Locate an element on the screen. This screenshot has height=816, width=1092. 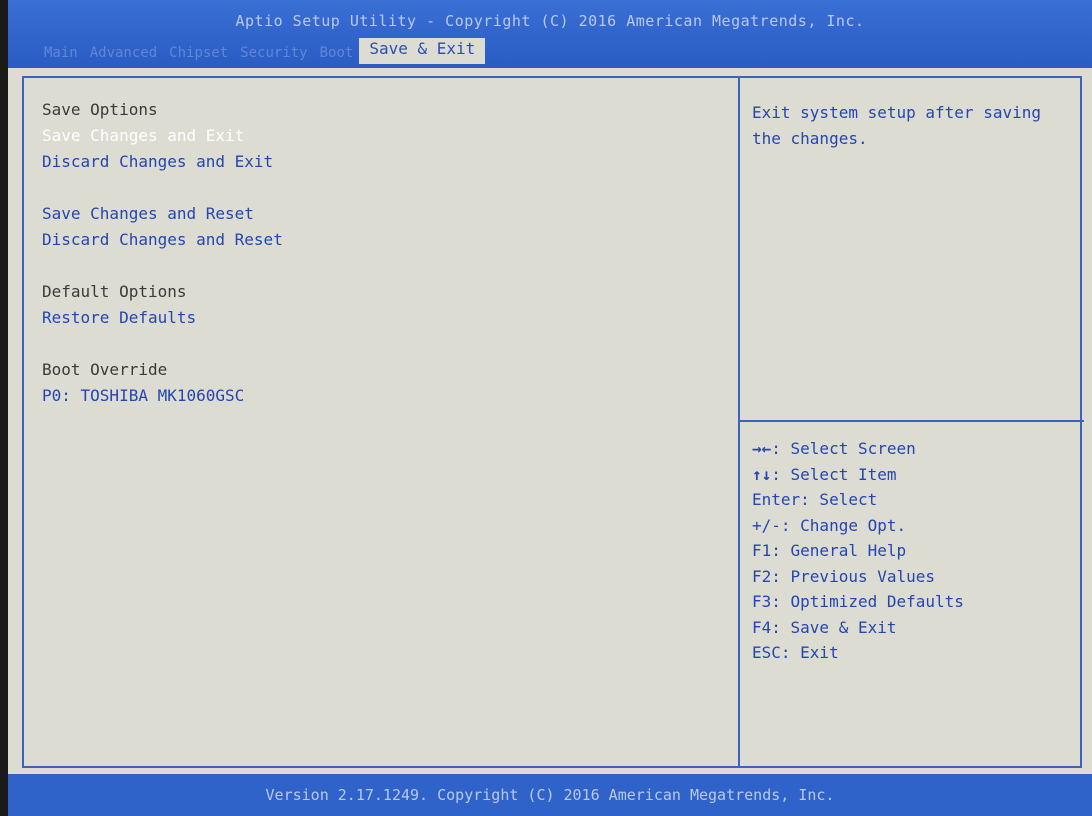
key-f2: F2: Previous Values is located at coordinates (844, 576).